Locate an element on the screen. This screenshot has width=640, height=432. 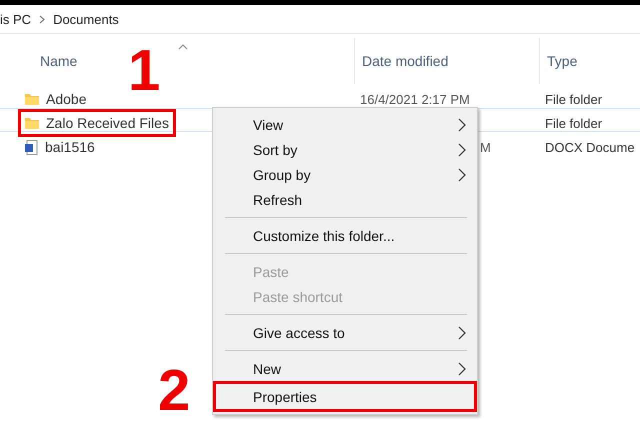
menu-item: Give access to is located at coordinates (345, 332).